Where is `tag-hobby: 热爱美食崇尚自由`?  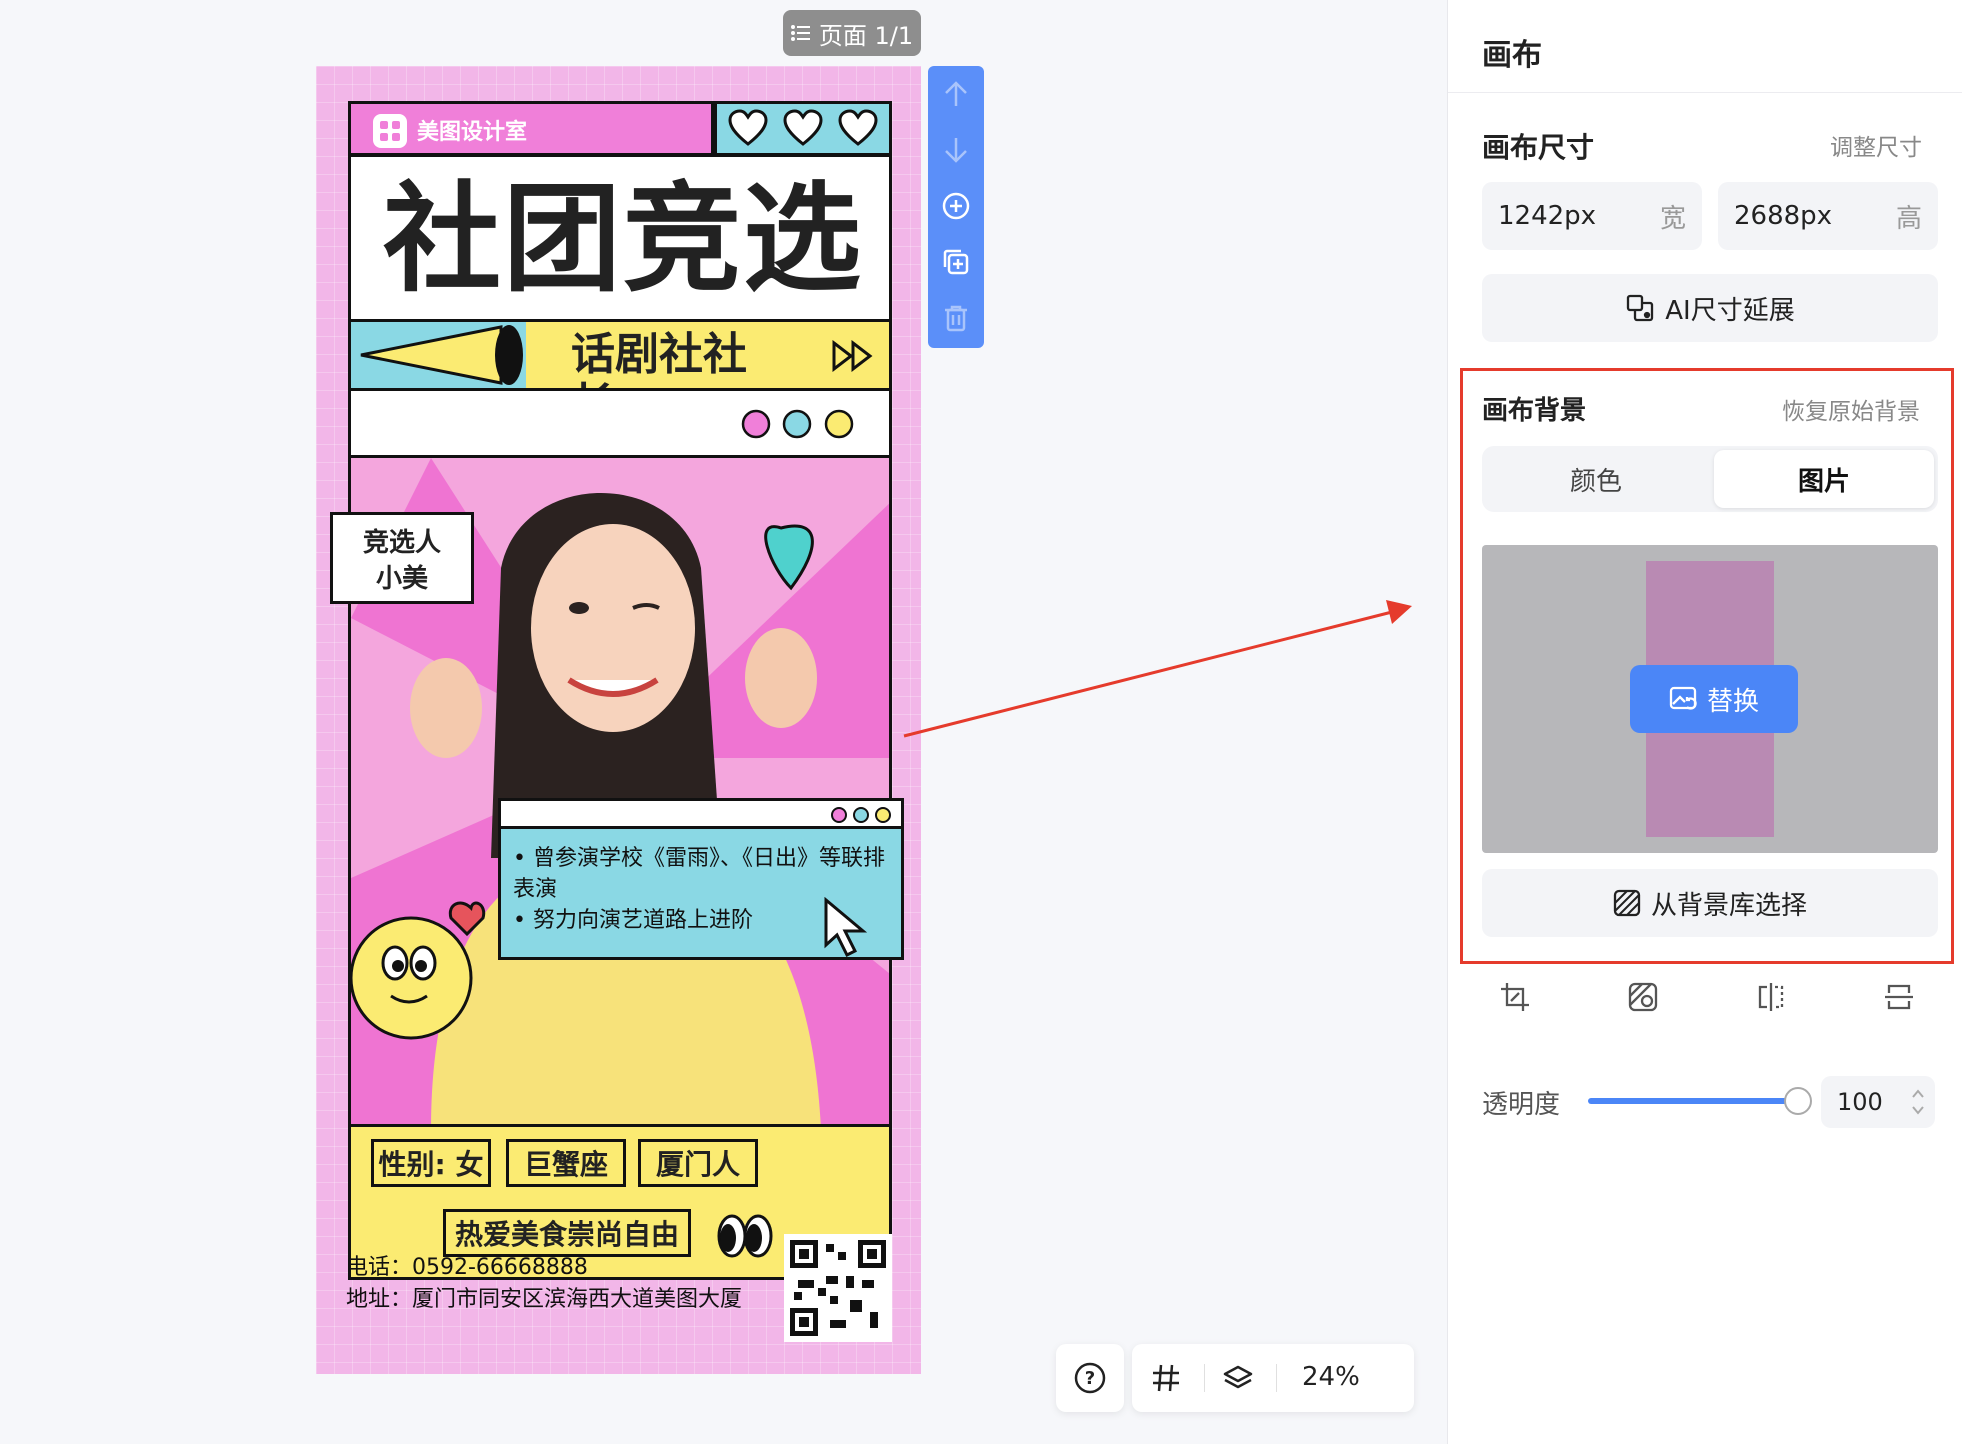 tag-hobby: 热爱美食崇尚自由 is located at coordinates (567, 1233).